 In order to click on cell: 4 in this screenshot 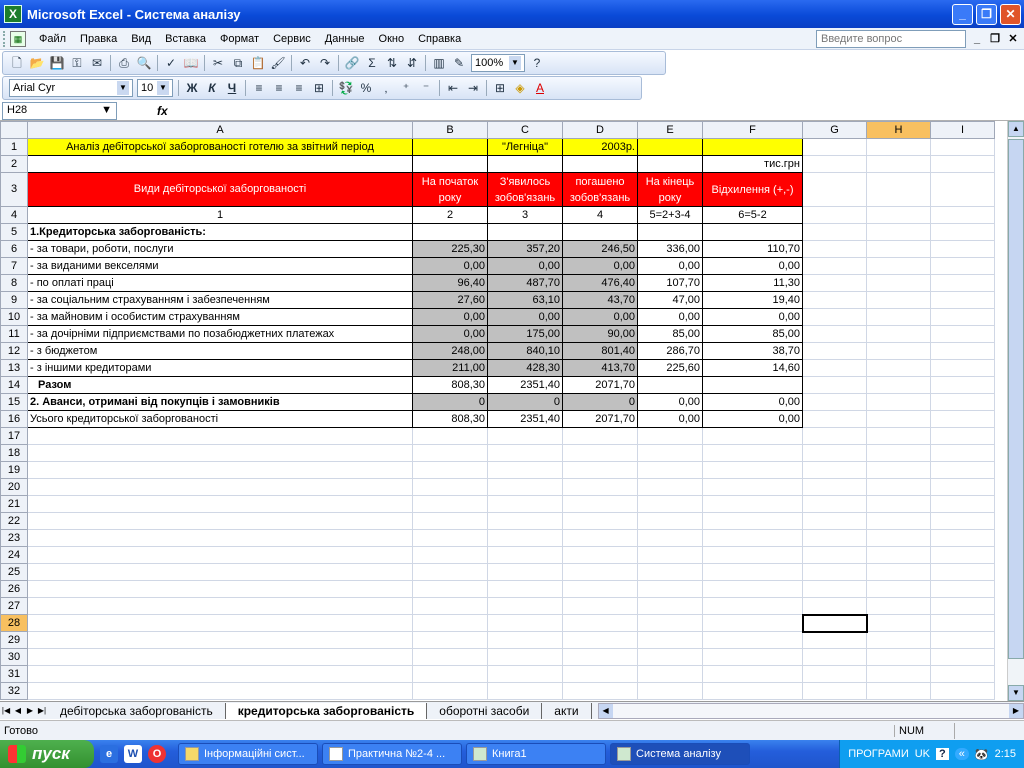, I will do `click(600, 215)`.